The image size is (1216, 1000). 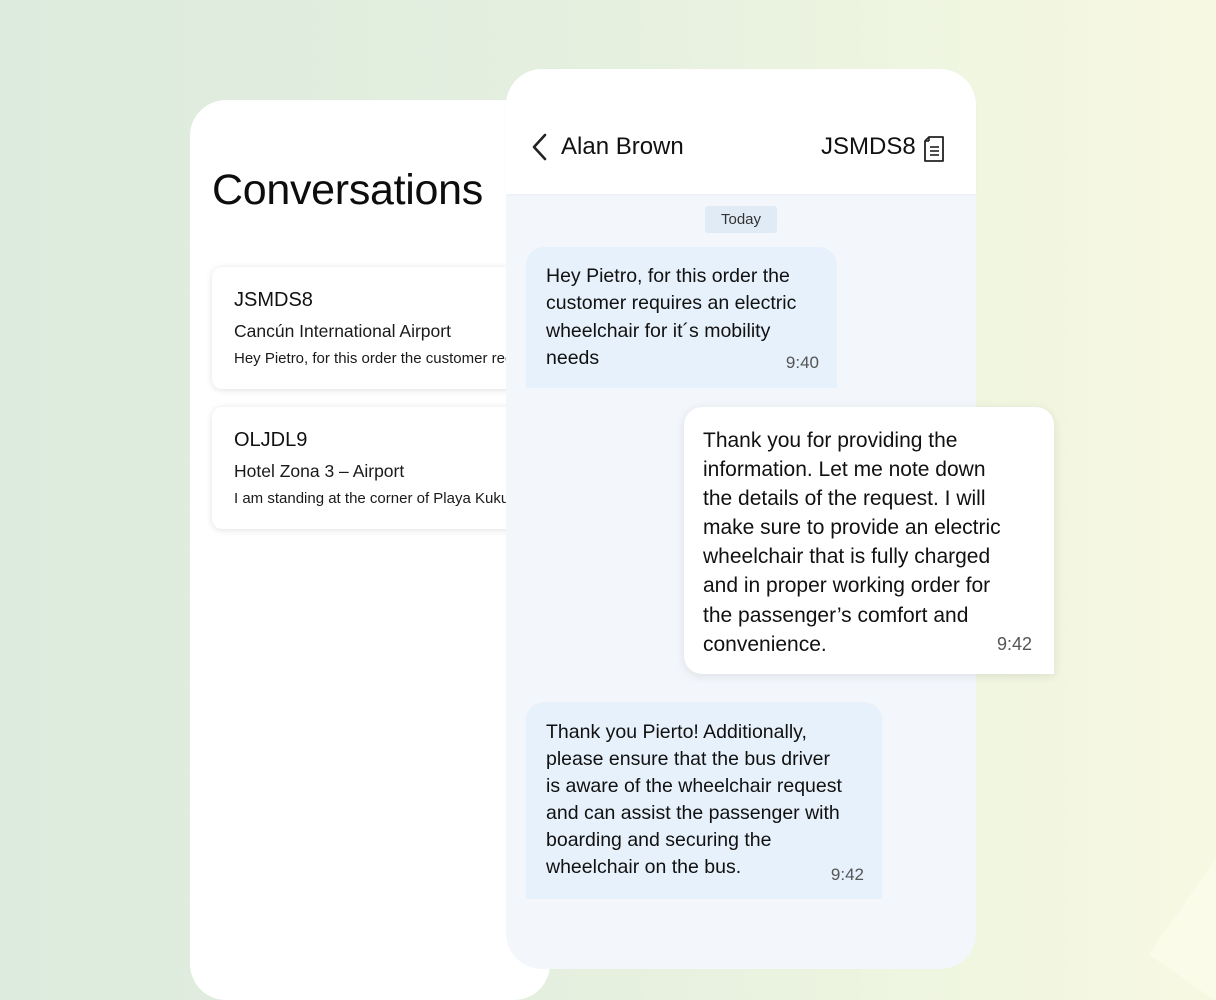 I want to click on chat-order-code: JSMDS8, so click(x=868, y=146).